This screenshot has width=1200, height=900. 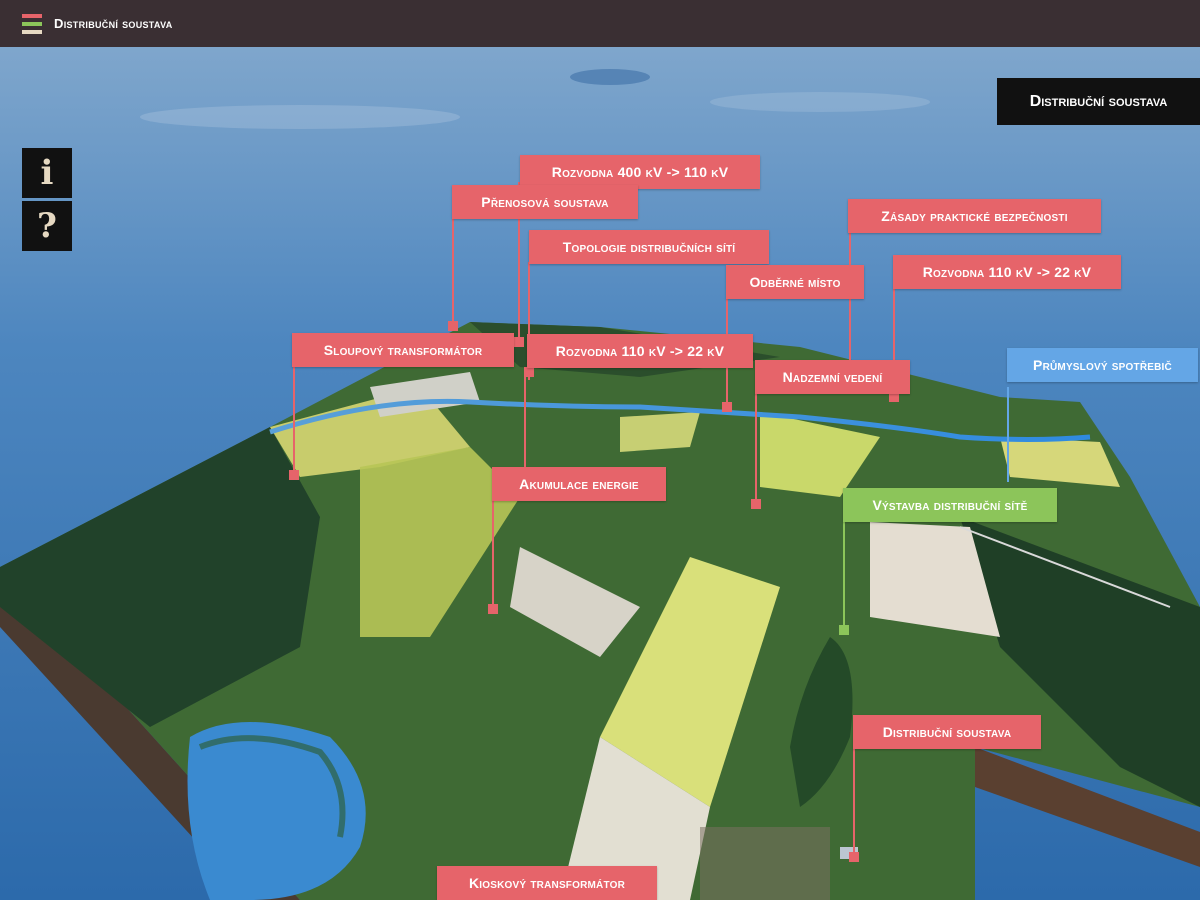 What do you see at coordinates (640, 172) in the screenshot?
I see `hotspot-rozvodna-400: Rozvodna 400 kV -> 110 kV` at bounding box center [640, 172].